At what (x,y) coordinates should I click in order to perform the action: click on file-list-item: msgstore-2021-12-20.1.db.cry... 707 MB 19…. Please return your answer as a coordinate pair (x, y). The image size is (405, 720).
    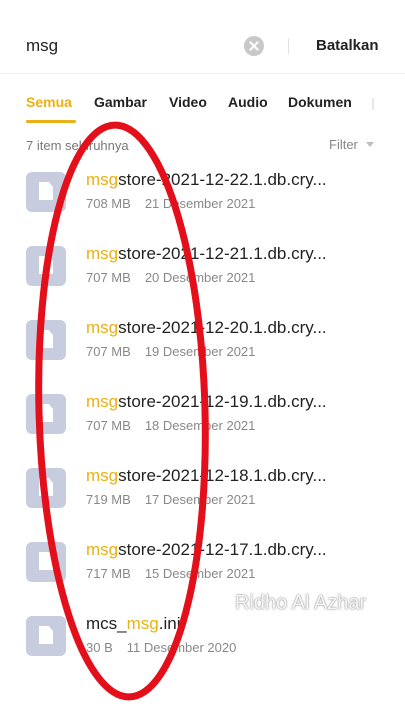
    Looking at the image, I should click on (202, 338).